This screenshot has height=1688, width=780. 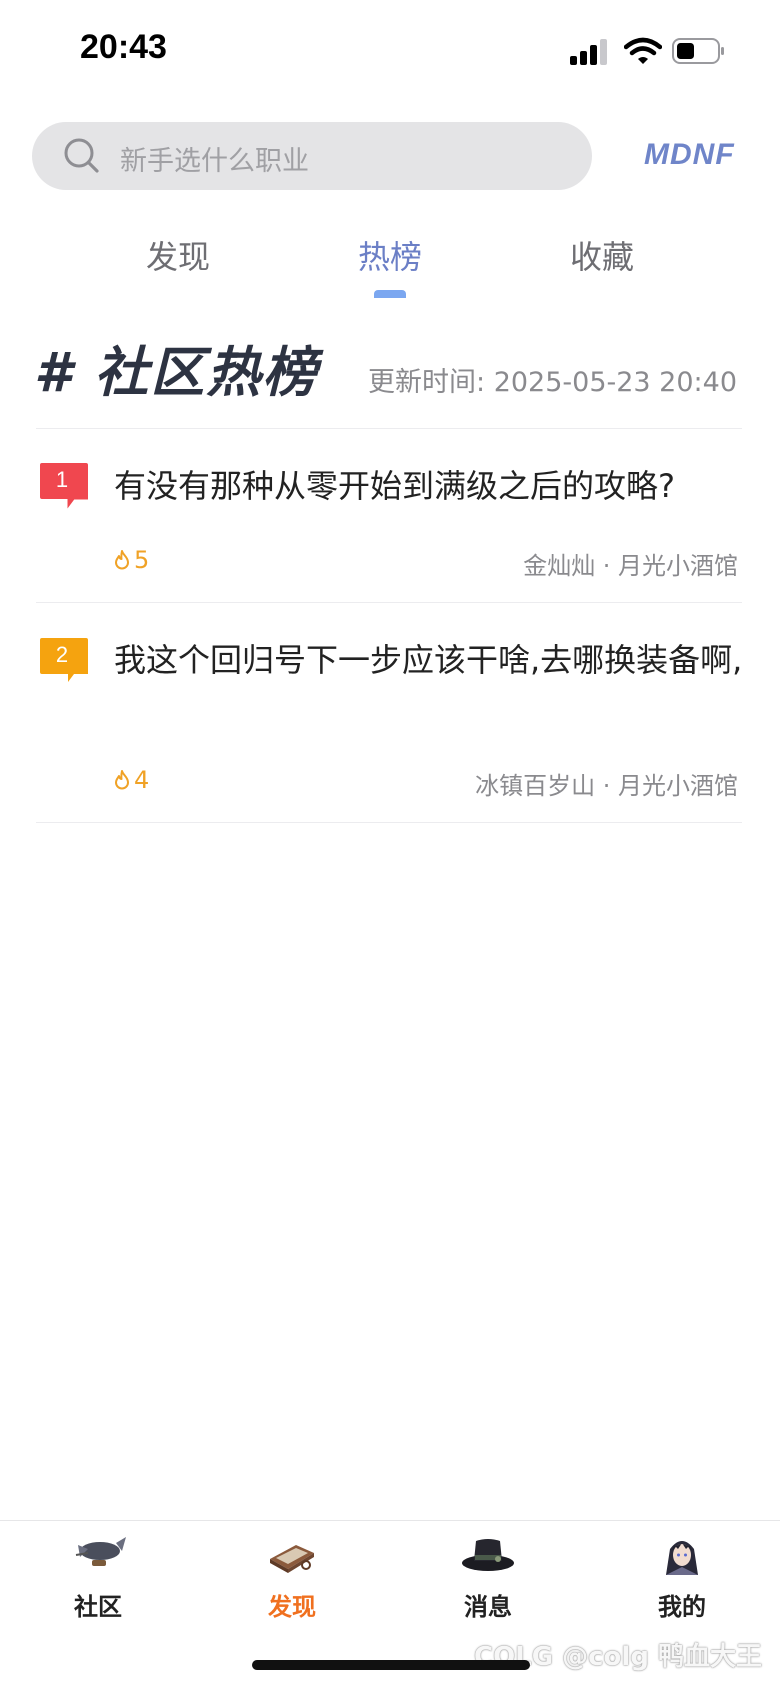 What do you see at coordinates (682, 1558) in the screenshot?
I see `avatar-icon` at bounding box center [682, 1558].